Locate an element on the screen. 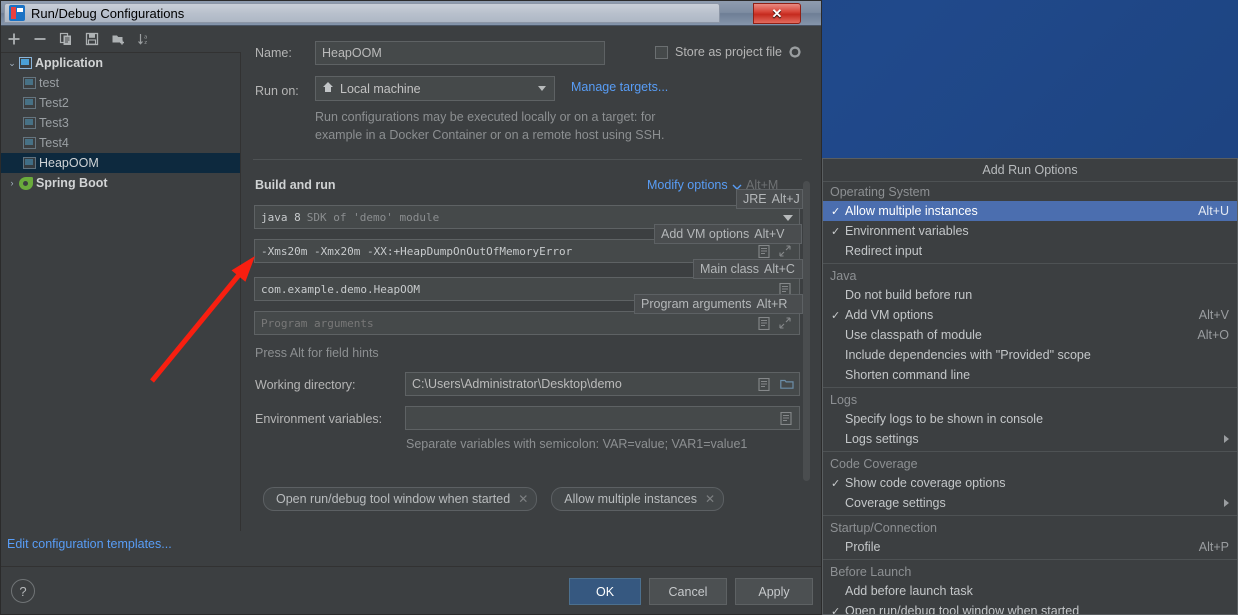  run-on-row: Run on: is located at coordinates (277, 91).